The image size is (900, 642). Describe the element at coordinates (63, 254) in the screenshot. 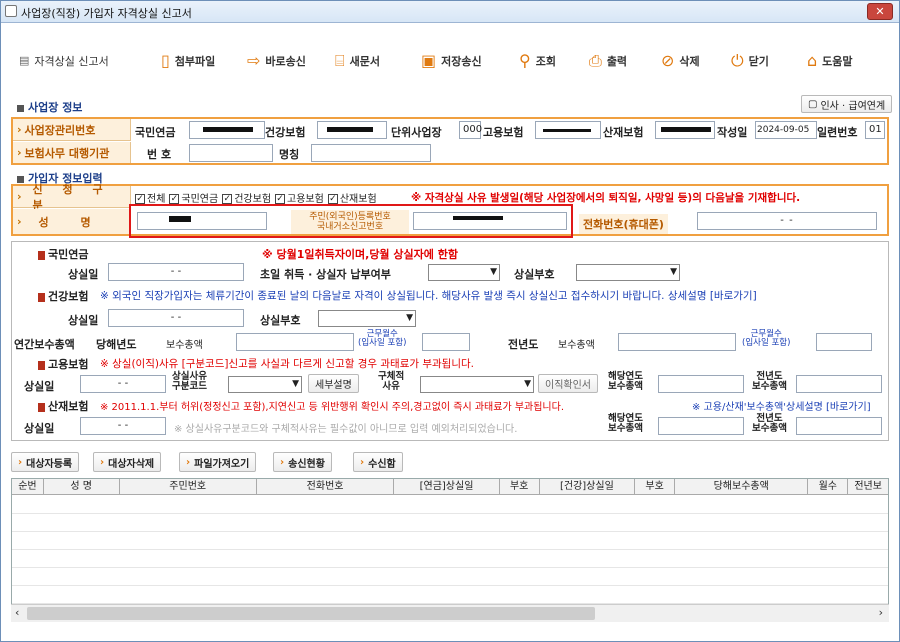

I see `pension-title: 국민연금` at that location.